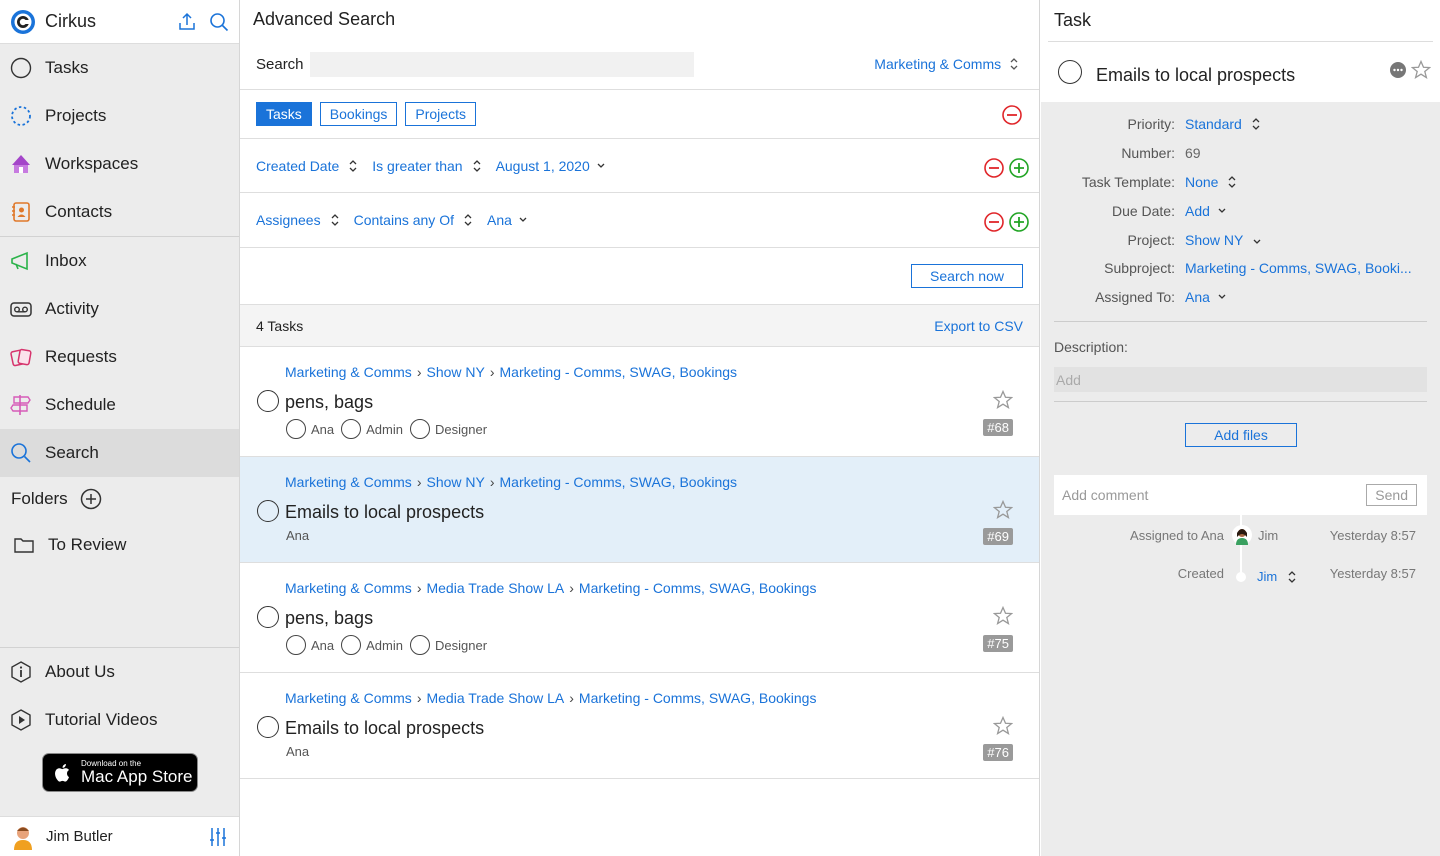 The image size is (1440, 856). Describe the element at coordinates (119, 545) in the screenshot. I see `folder-item-to-review: To Review` at that location.